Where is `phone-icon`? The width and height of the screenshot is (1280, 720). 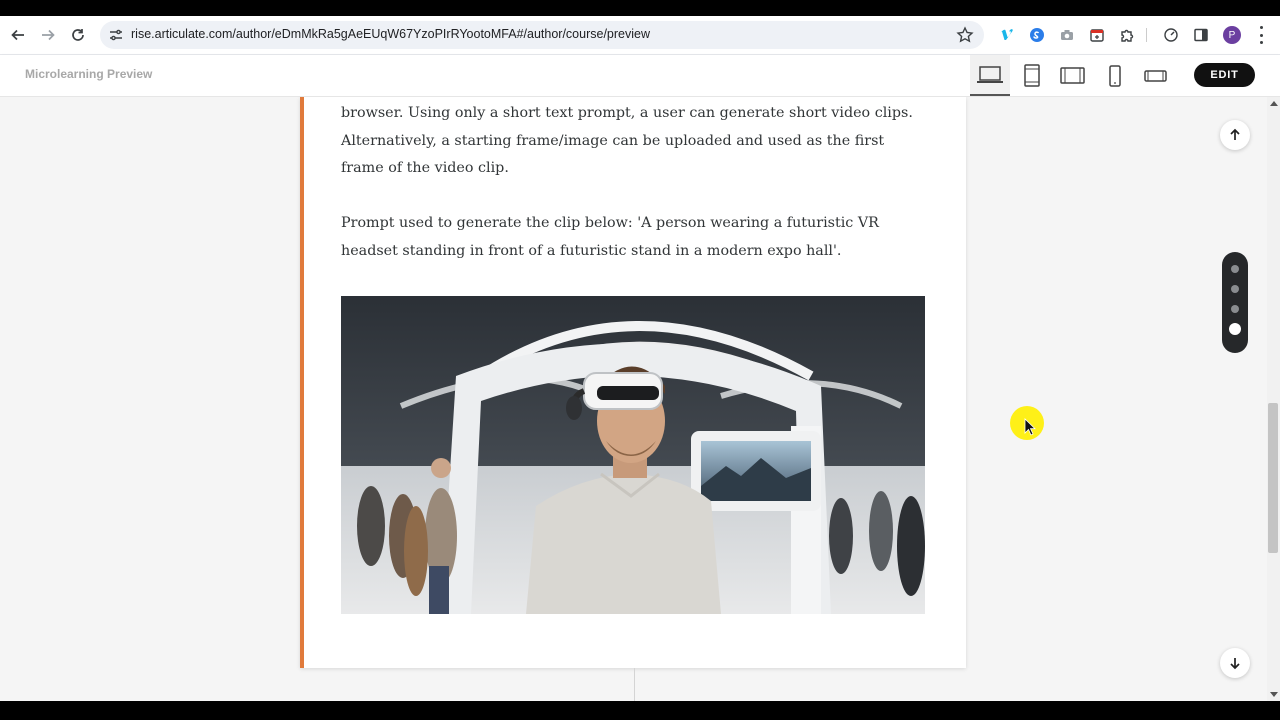
phone-icon is located at coordinates (1115, 75).